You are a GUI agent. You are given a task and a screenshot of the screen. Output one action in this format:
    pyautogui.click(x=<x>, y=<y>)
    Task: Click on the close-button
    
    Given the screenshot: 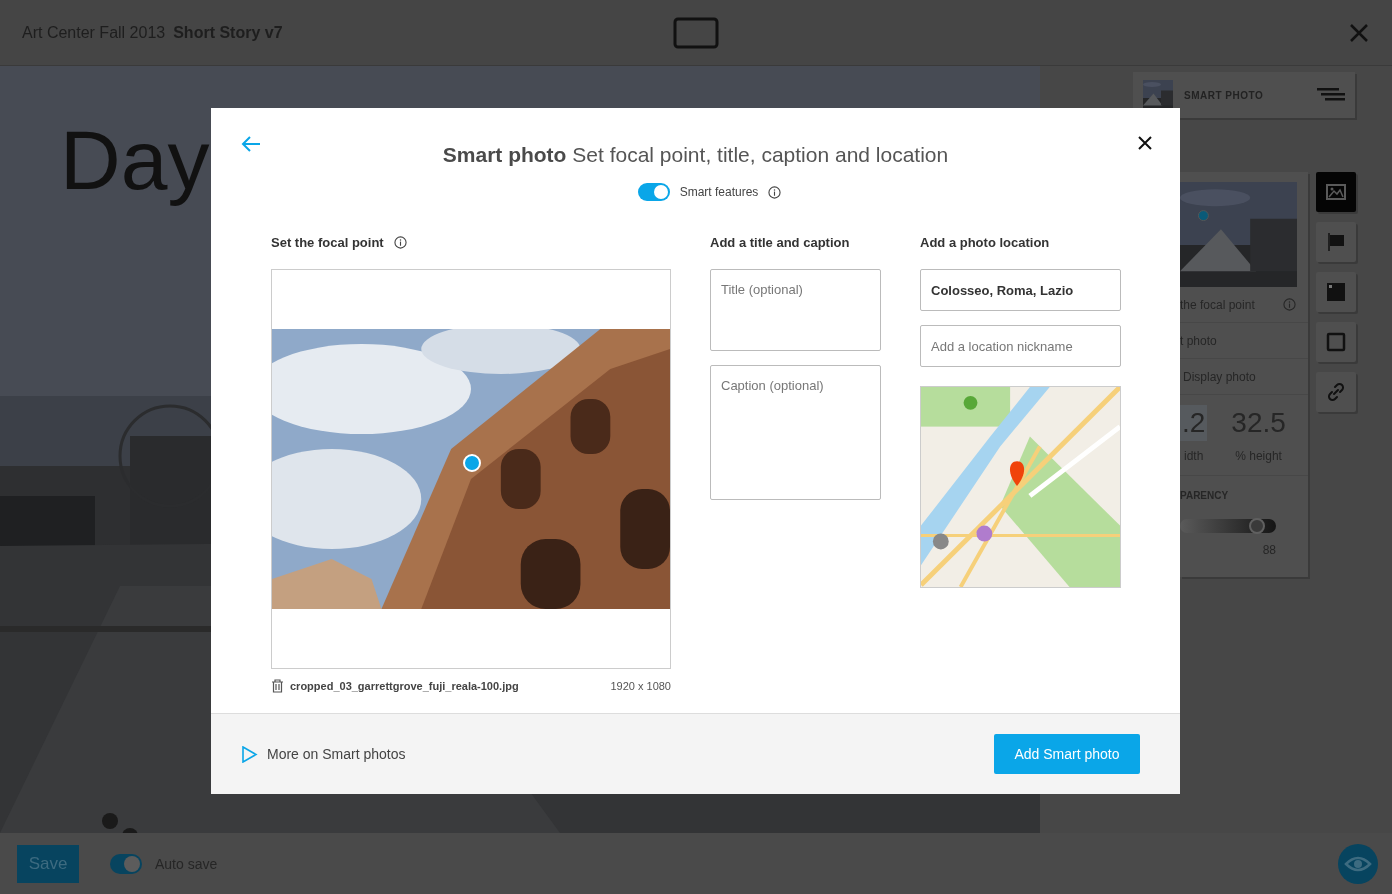 What is the action you would take?
    pyautogui.click(x=1145, y=143)
    